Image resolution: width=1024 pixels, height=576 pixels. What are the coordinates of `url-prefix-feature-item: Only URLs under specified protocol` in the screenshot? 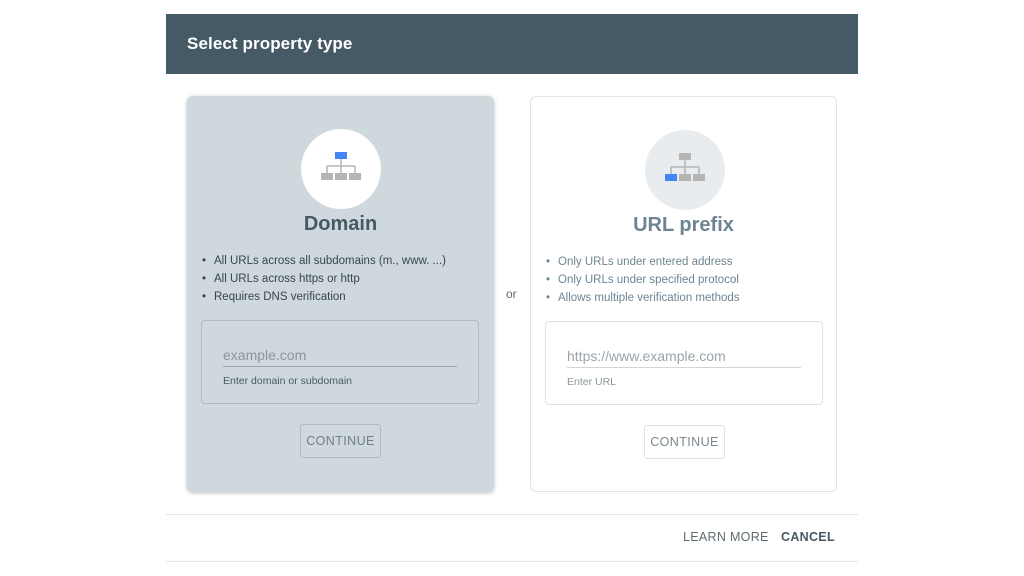 It's located at (643, 280).